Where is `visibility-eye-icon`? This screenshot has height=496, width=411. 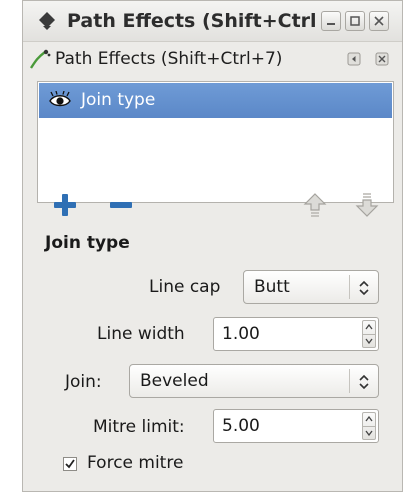 visibility-eye-icon is located at coordinates (60, 100).